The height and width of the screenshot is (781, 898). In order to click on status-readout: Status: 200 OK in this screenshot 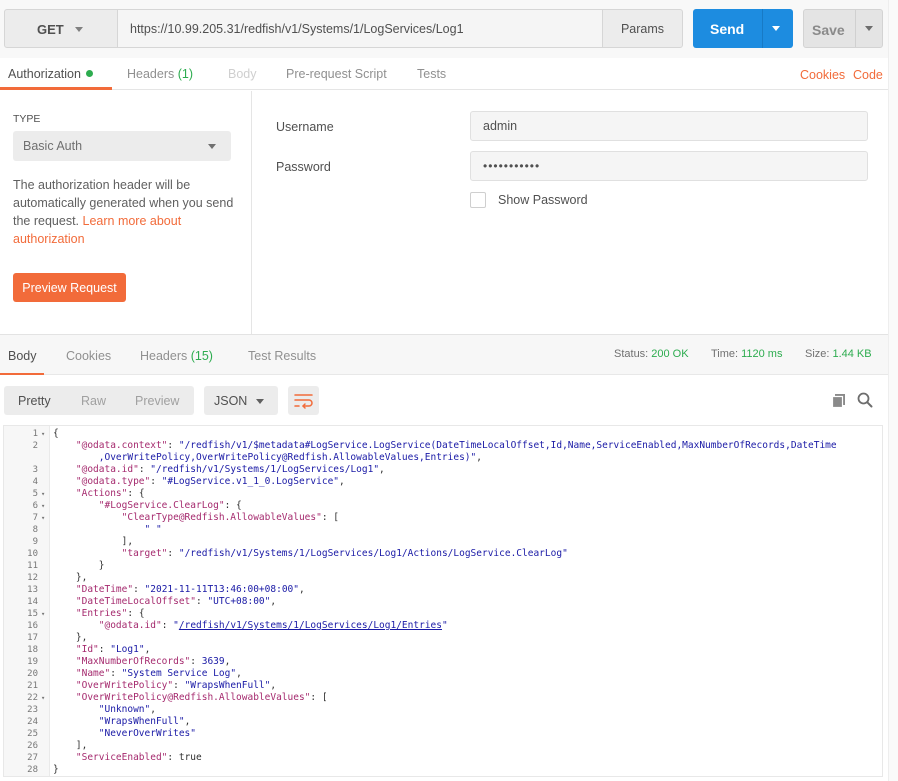, I will do `click(651, 354)`.